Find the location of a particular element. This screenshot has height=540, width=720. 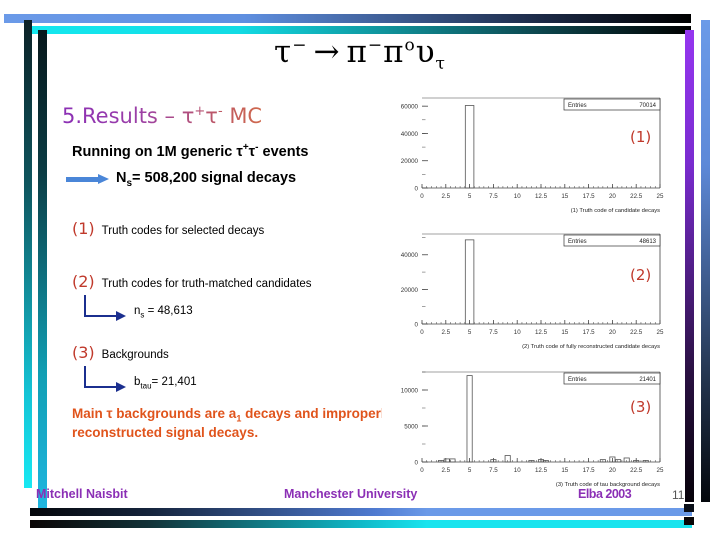

right-arrow-icon is located at coordinates (88, 179).